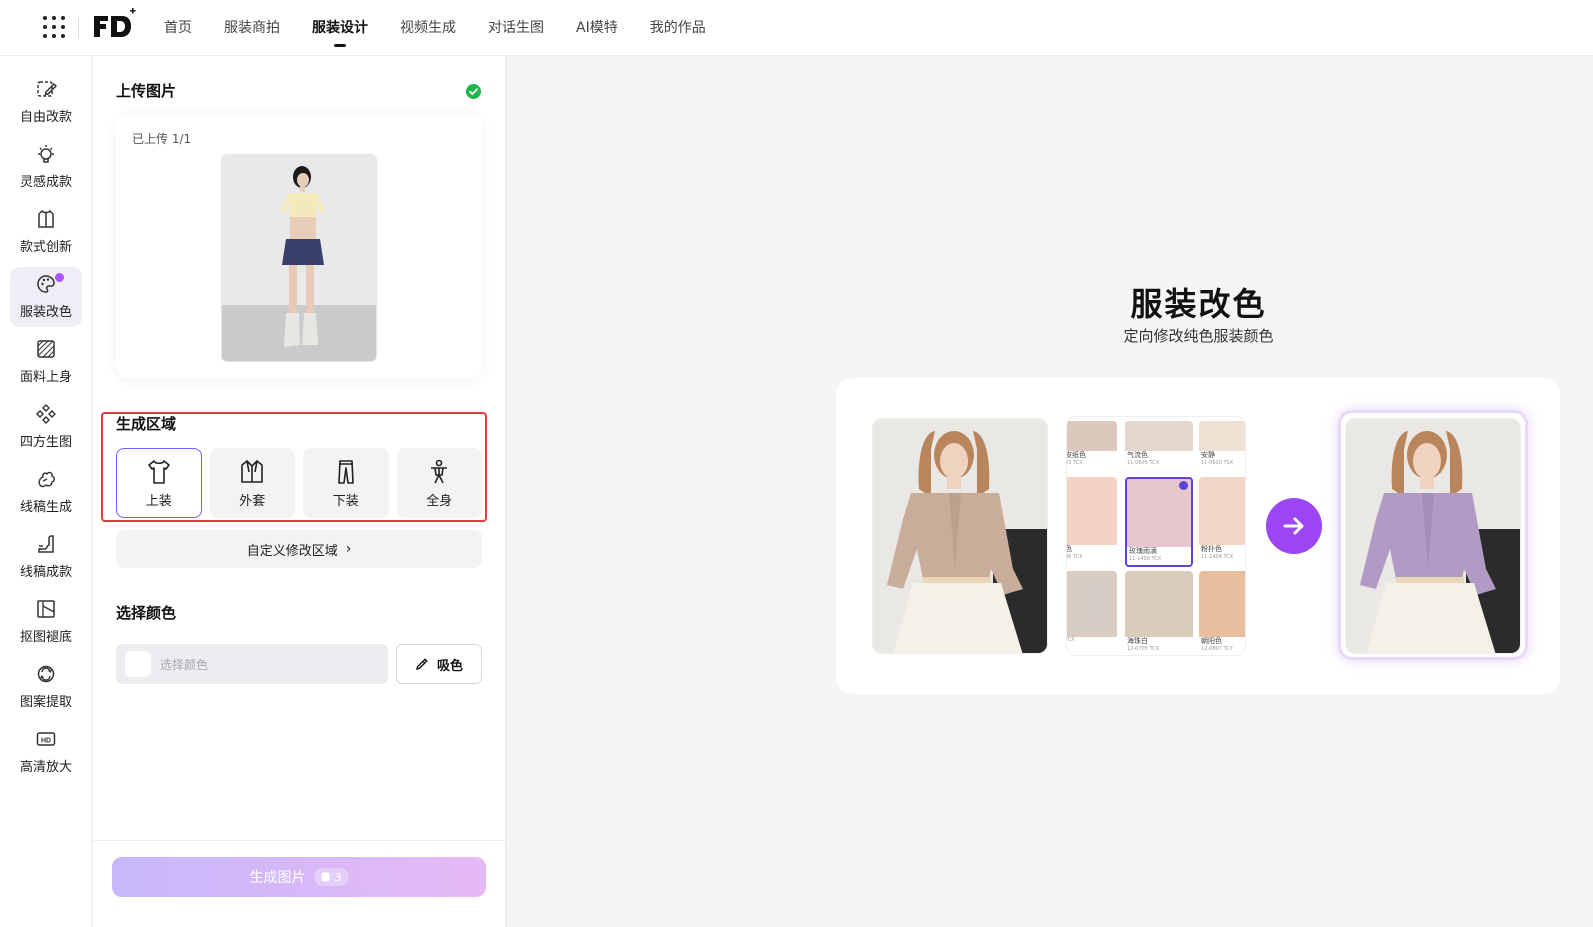  What do you see at coordinates (428, 28) in the screenshot?
I see `nav-item: 视频生成` at bounding box center [428, 28].